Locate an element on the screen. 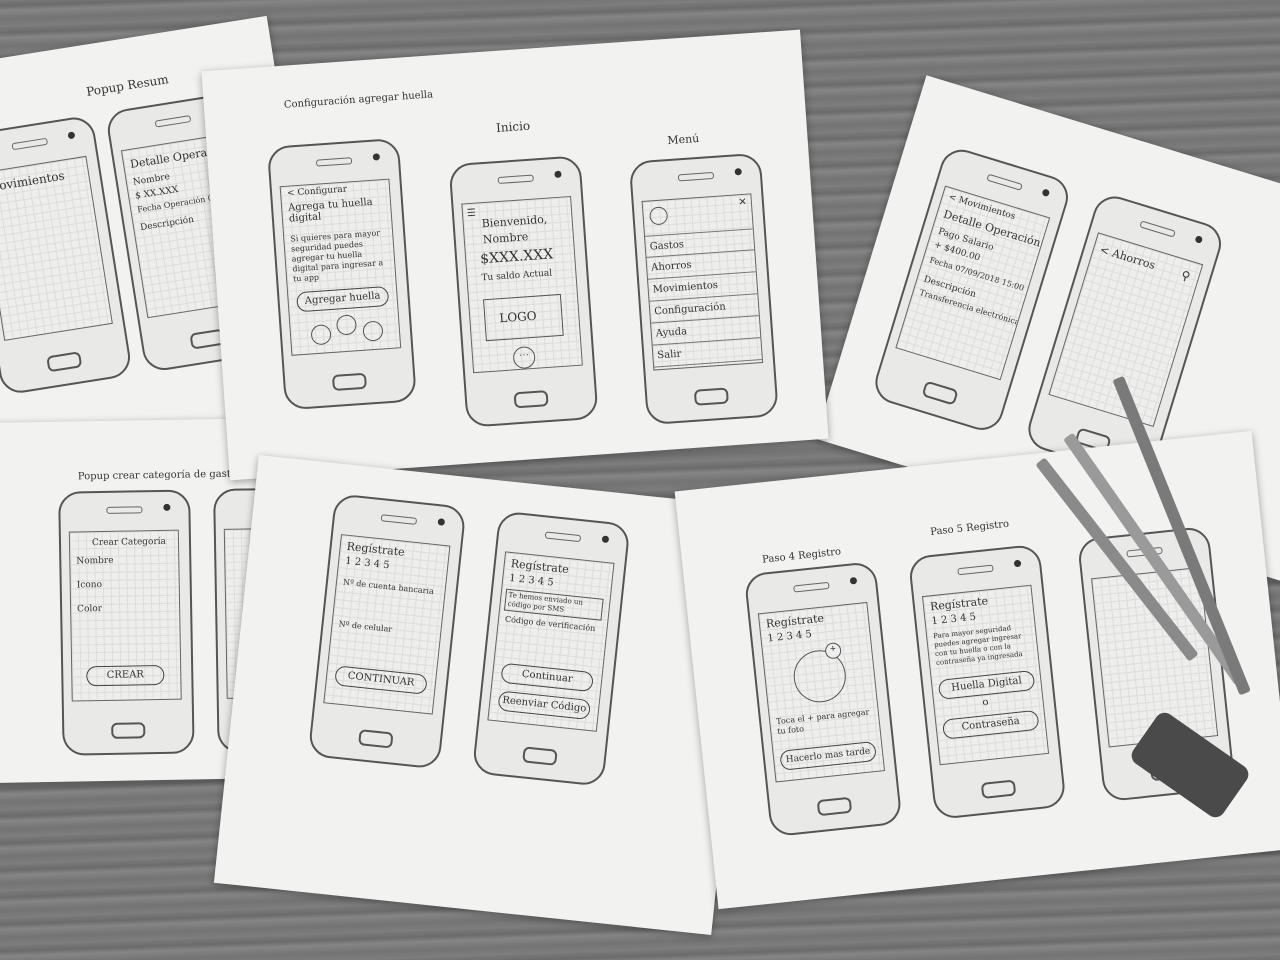 The height and width of the screenshot is (960, 1280). search-icon: ⚲ is located at coordinates (1186, 275).